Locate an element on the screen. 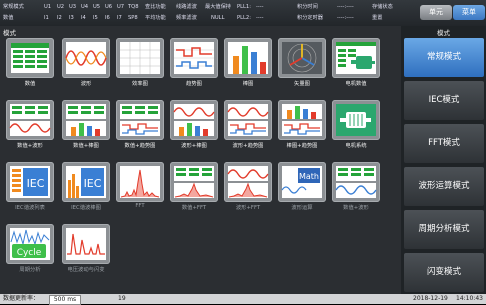 The image size is (486, 305). sidebar-title: 模式 is located at coordinates (443, 33).